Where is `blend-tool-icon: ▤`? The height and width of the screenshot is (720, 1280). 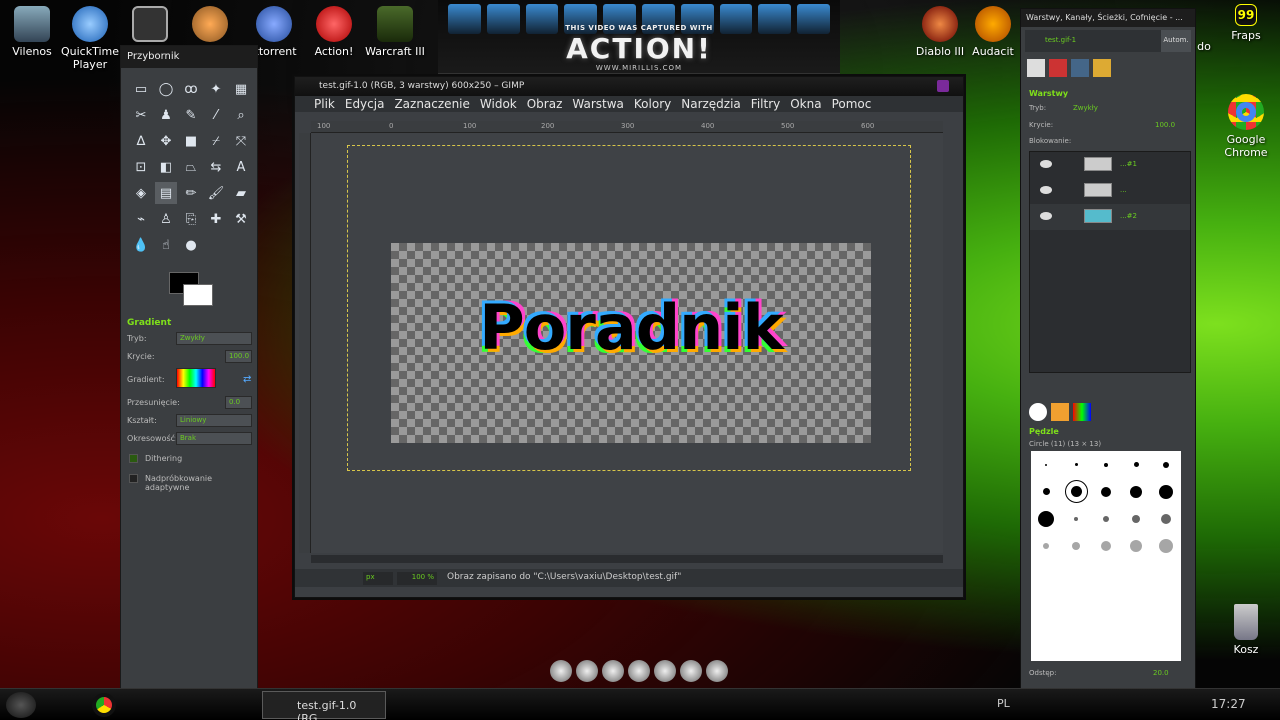
blend-tool-icon: ▤ is located at coordinates (166, 193).